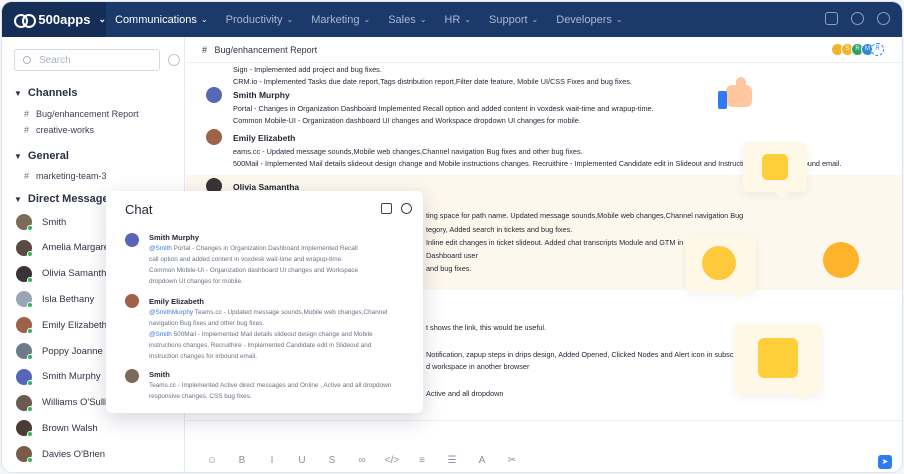 The height and width of the screenshot is (474, 904). What do you see at coordinates (422, 460) in the screenshot?
I see `ordered-list-icon: ≡` at bounding box center [422, 460].